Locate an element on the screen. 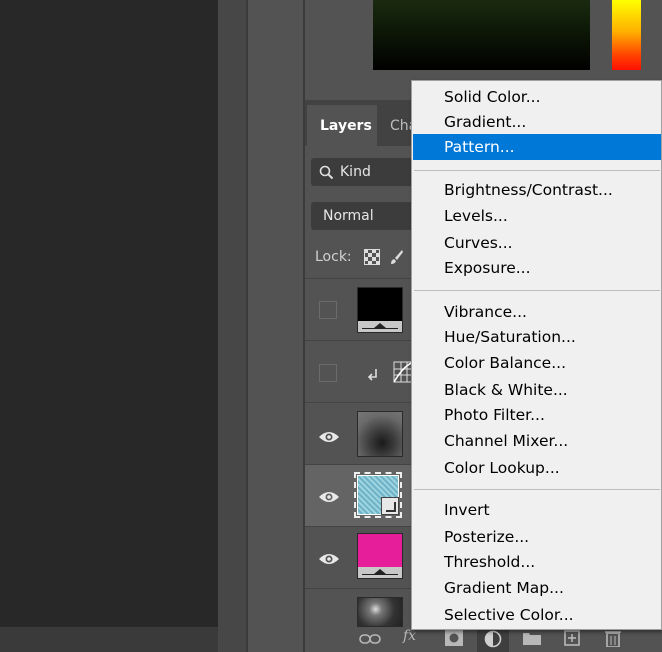  new-layer-icon is located at coordinates (572, 637).